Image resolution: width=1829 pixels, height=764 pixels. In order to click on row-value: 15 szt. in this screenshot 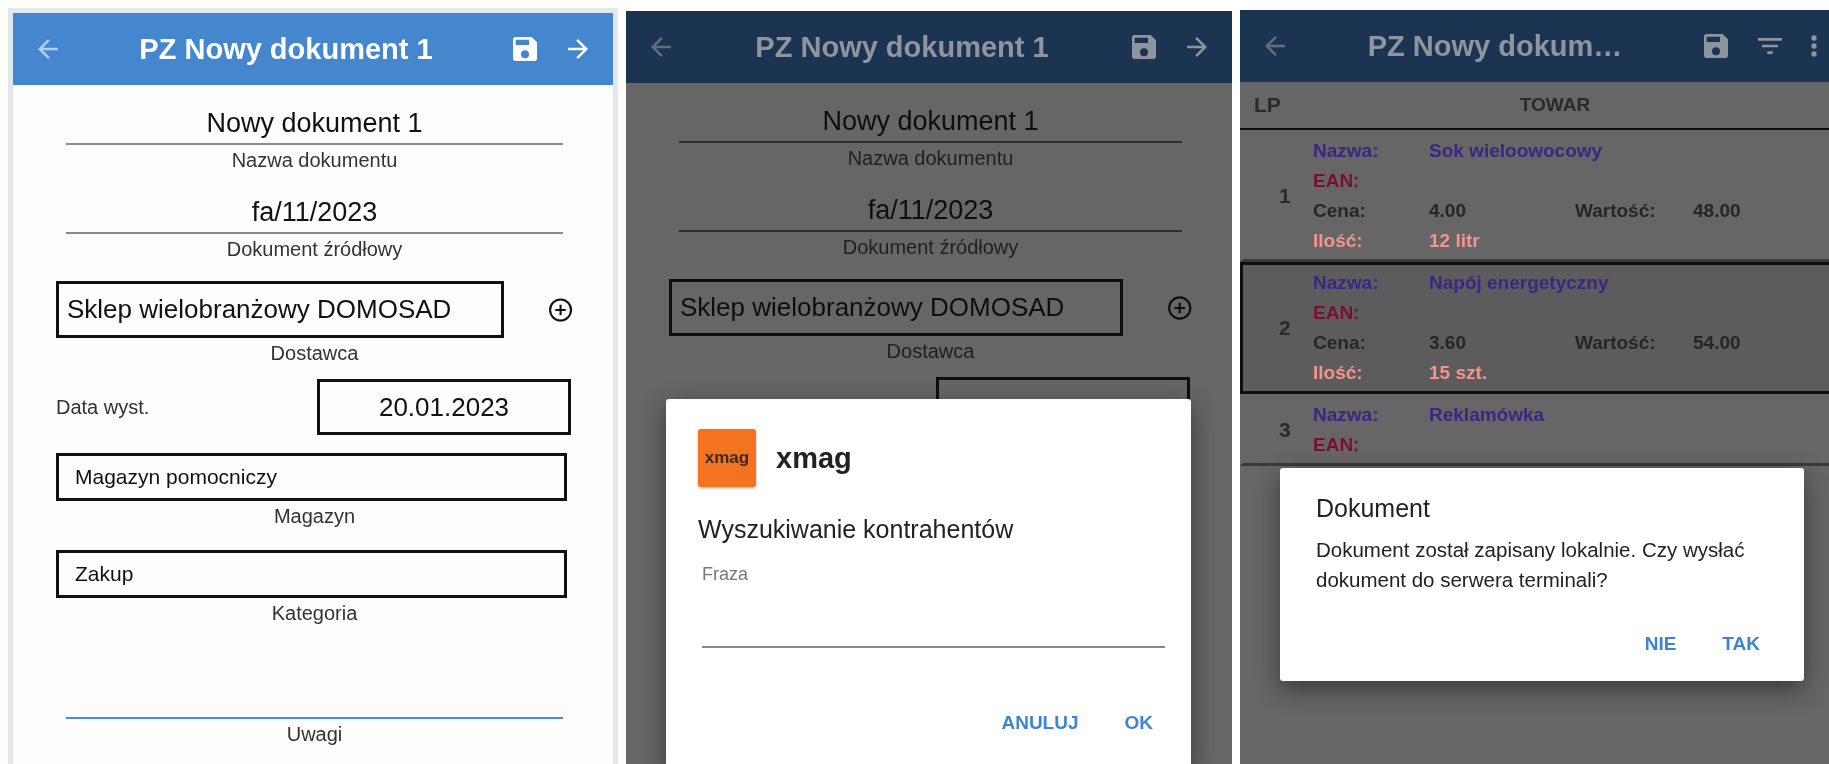, I will do `click(1459, 373)`.